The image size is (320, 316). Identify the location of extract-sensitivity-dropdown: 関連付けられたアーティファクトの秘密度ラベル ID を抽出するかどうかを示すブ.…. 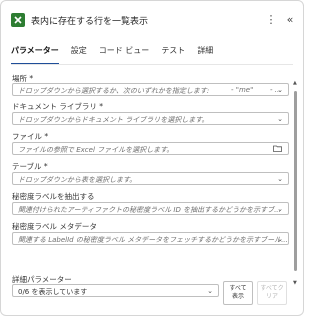
(150, 208).